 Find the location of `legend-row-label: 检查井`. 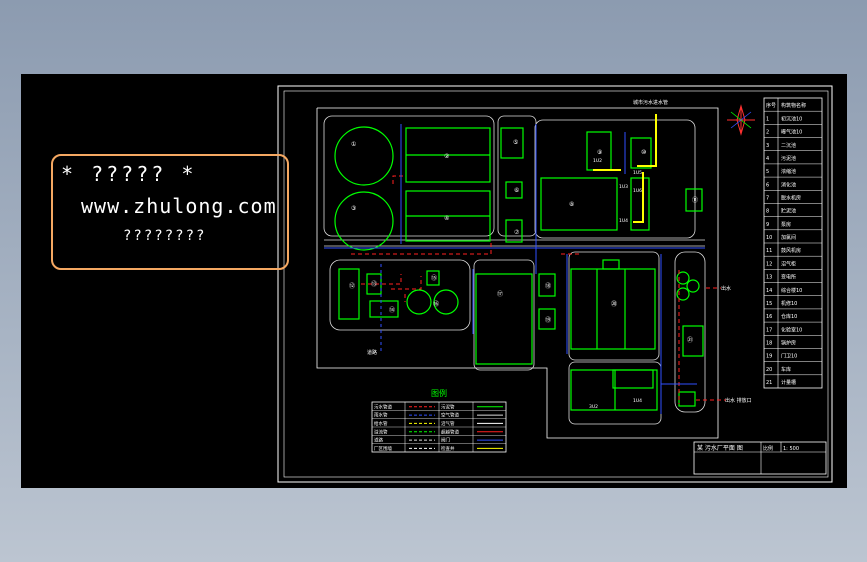

legend-row-label: 检查井 is located at coordinates (448, 448).